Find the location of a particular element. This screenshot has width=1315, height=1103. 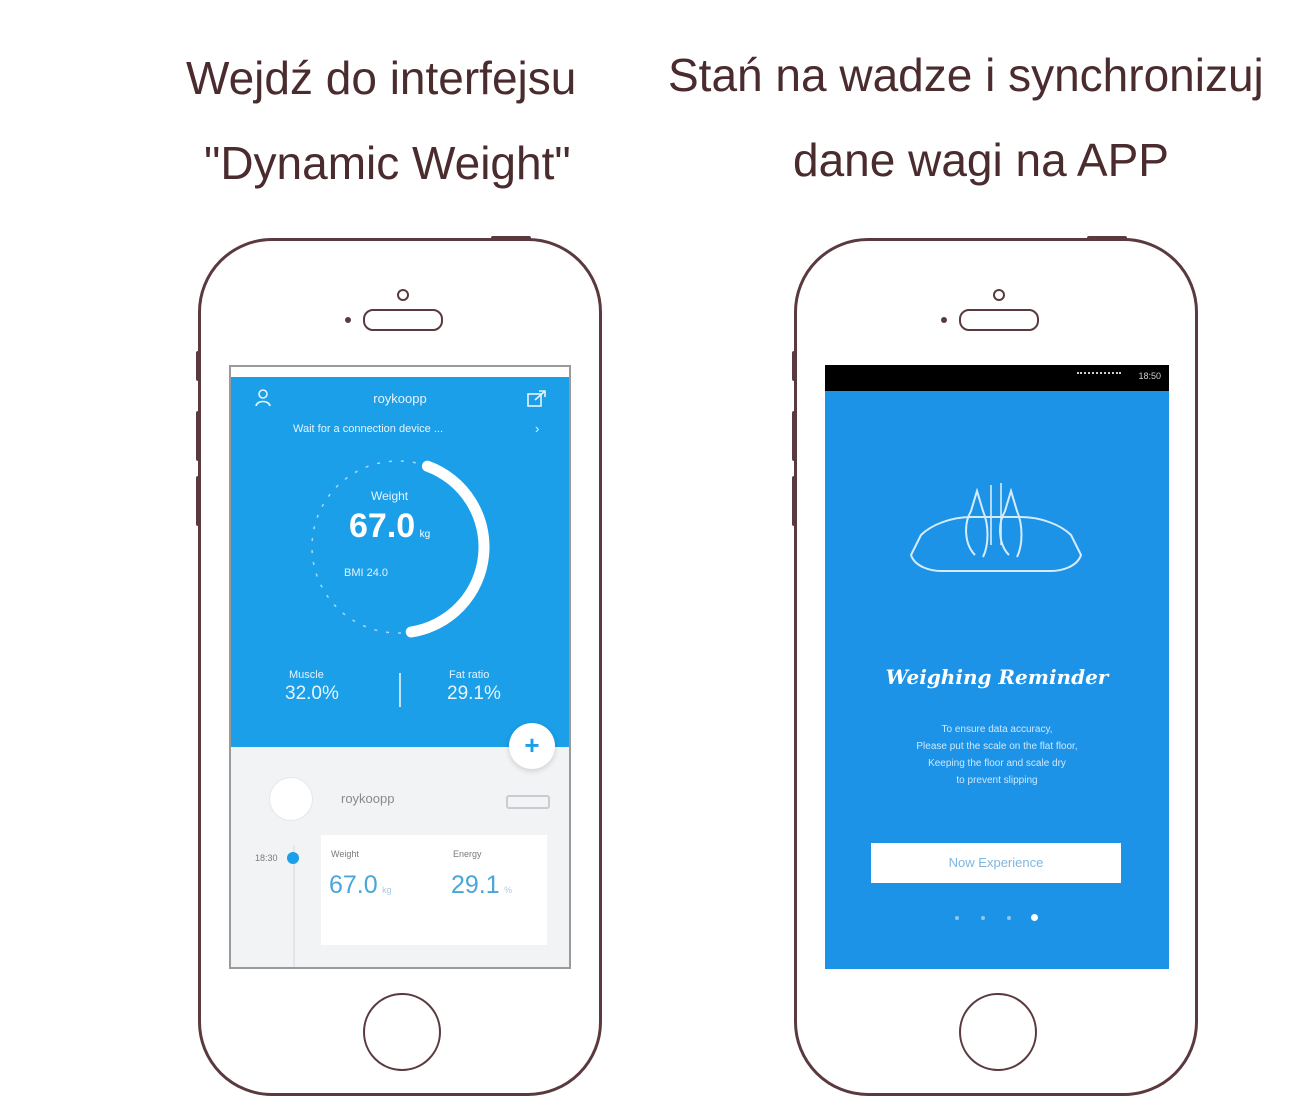

weight-value-group: 67.0 kg is located at coordinates (389, 526).